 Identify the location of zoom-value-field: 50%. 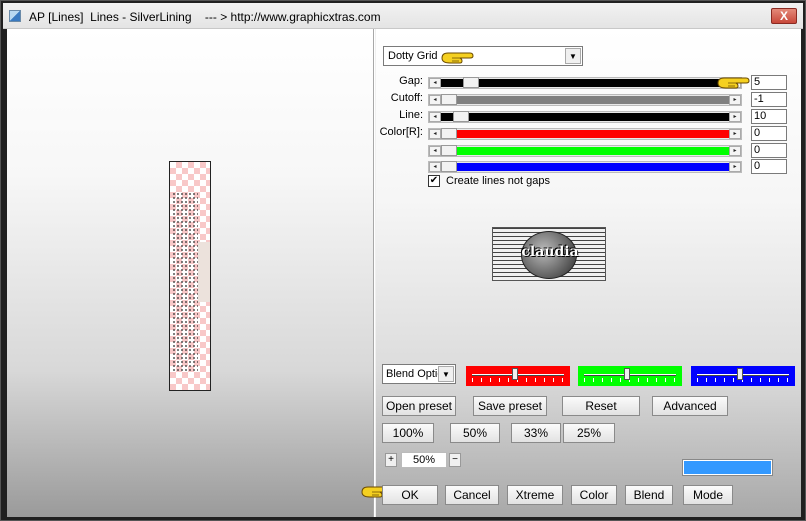
(424, 460).